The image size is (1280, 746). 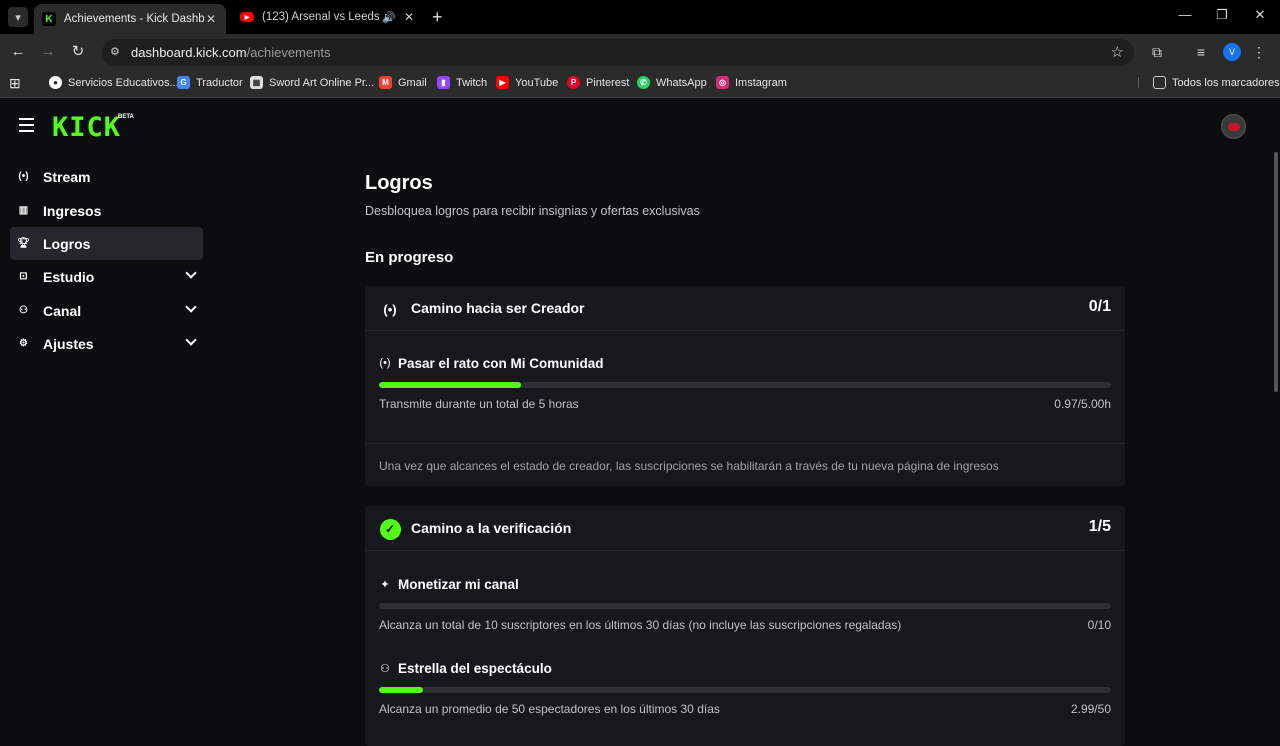 I want to click on tab-title: Achievements - Kick Dashboard, so click(x=134, y=19).